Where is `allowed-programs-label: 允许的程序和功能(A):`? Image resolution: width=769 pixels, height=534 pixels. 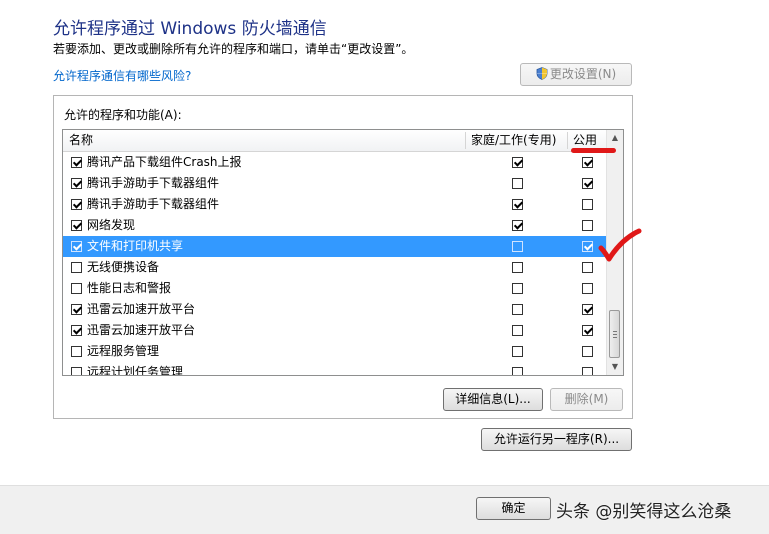
allowed-programs-label: 允许的程序和功能(A): is located at coordinates (123, 115).